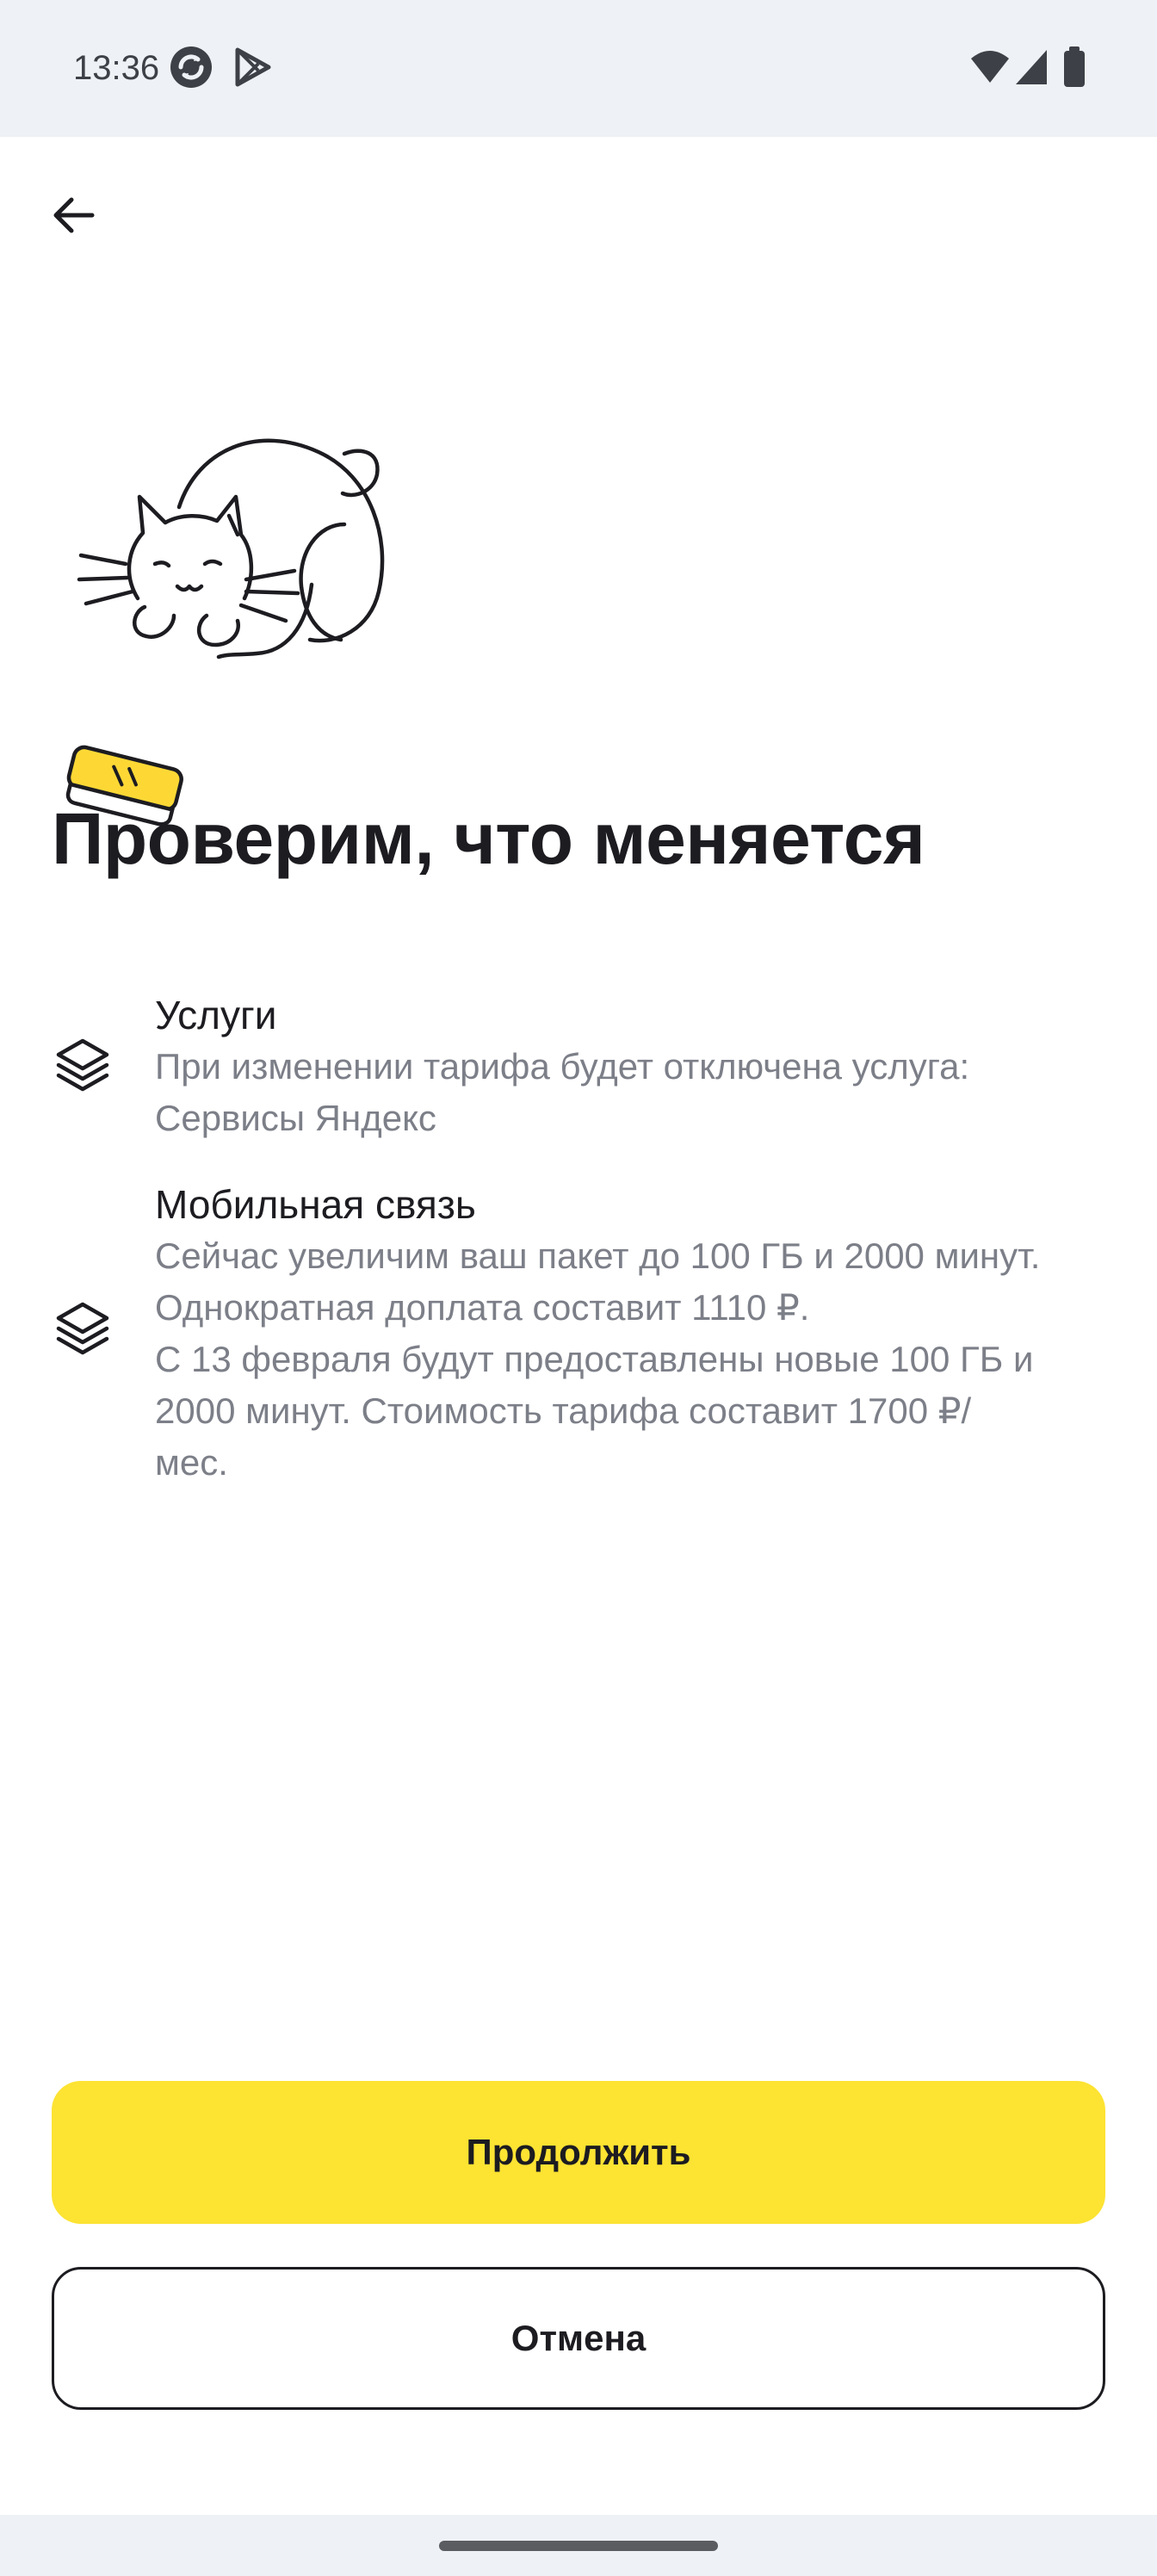 This screenshot has width=1157, height=2576. What do you see at coordinates (253, 67) in the screenshot?
I see `play-store-icon` at bounding box center [253, 67].